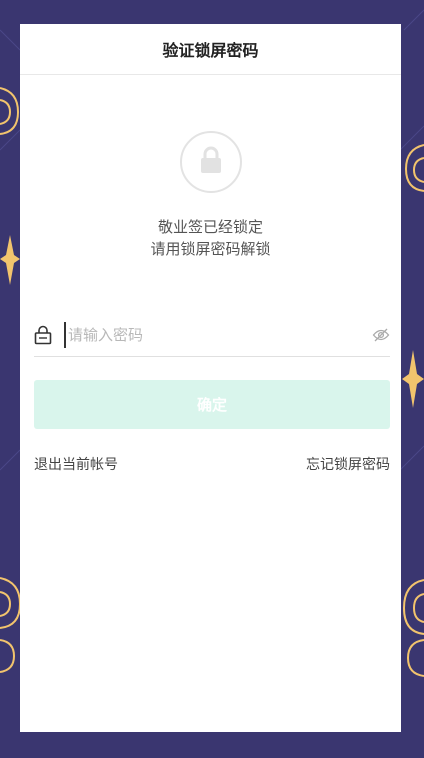  Describe the element at coordinates (212, 464) in the screenshot. I see `footer-links: 退出当前帐号 忘记锁屏密码` at that location.